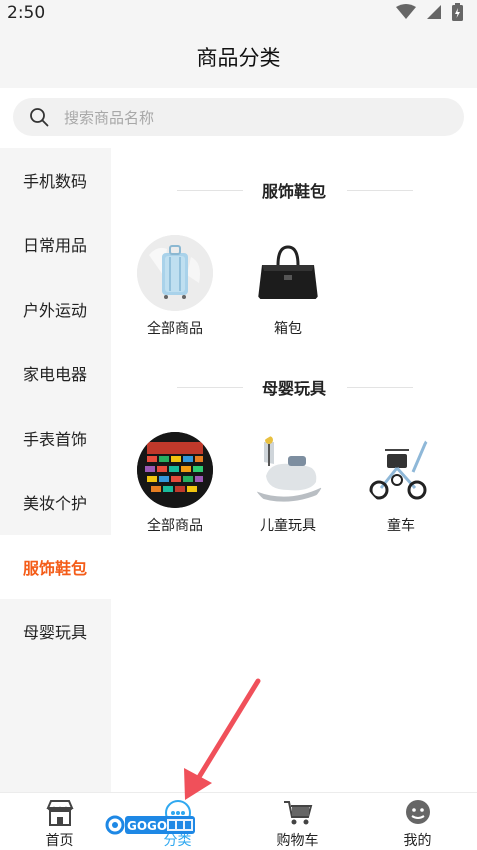 The image size is (477, 850). What do you see at coordinates (297, 813) in the screenshot?
I see `cart-icon` at bounding box center [297, 813].